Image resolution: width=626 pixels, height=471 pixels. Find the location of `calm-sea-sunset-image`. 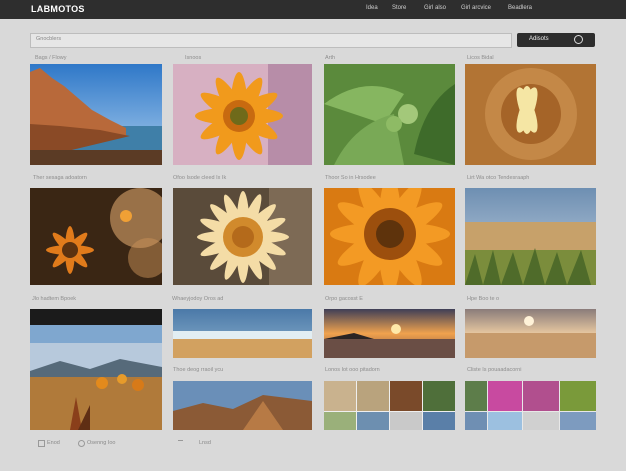

calm-sea-sunset-image is located at coordinates (530, 333).